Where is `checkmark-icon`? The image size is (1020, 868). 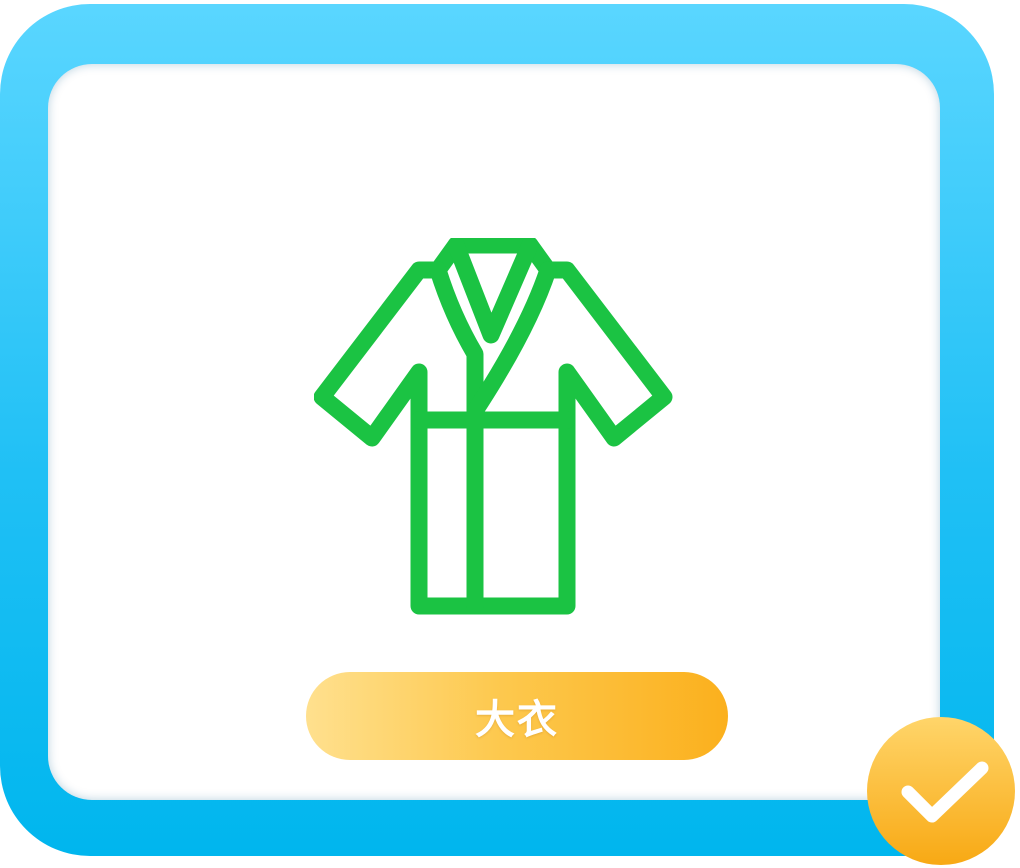 checkmark-icon is located at coordinates (941, 791).